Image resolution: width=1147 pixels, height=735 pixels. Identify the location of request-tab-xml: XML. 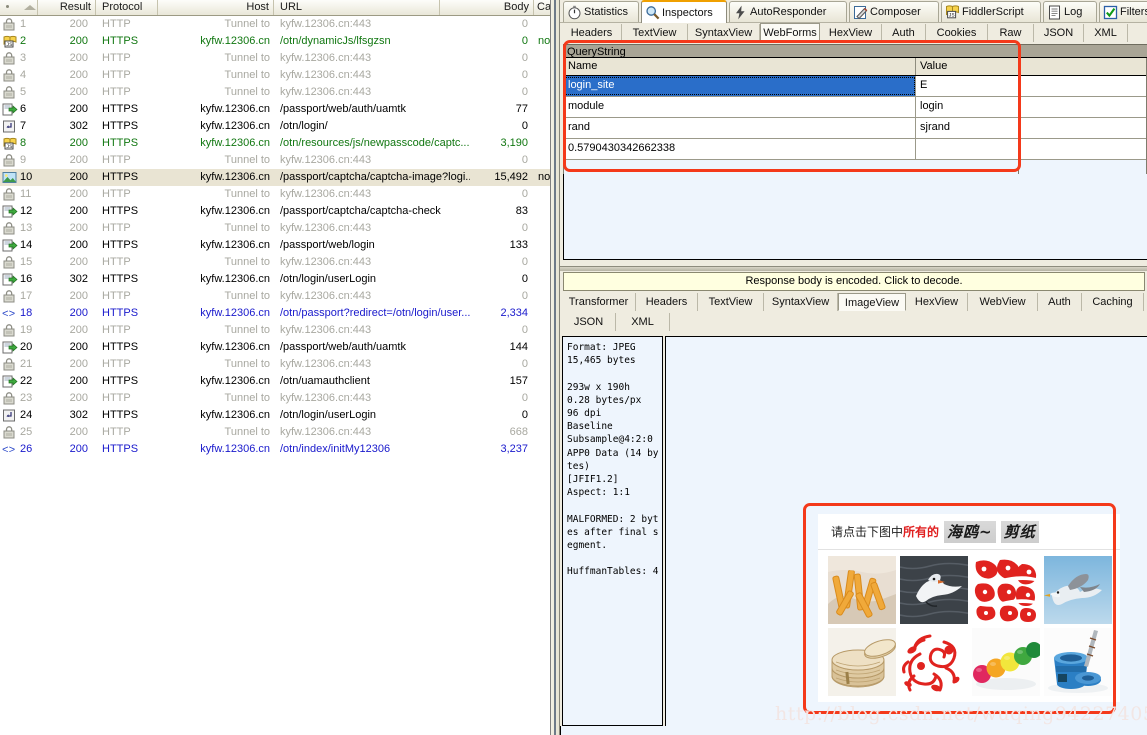
(1106, 33).